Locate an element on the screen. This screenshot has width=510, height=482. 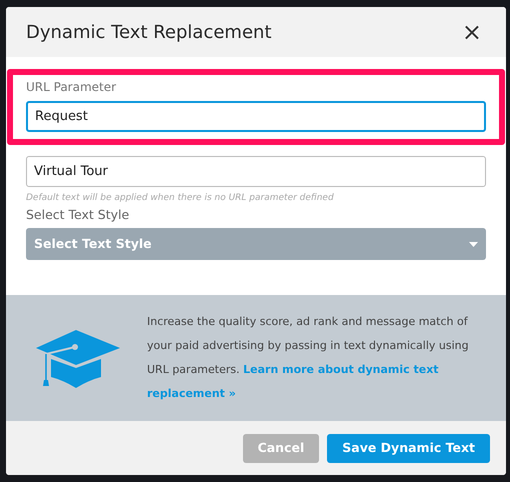
caret-icon is located at coordinates (473, 244).